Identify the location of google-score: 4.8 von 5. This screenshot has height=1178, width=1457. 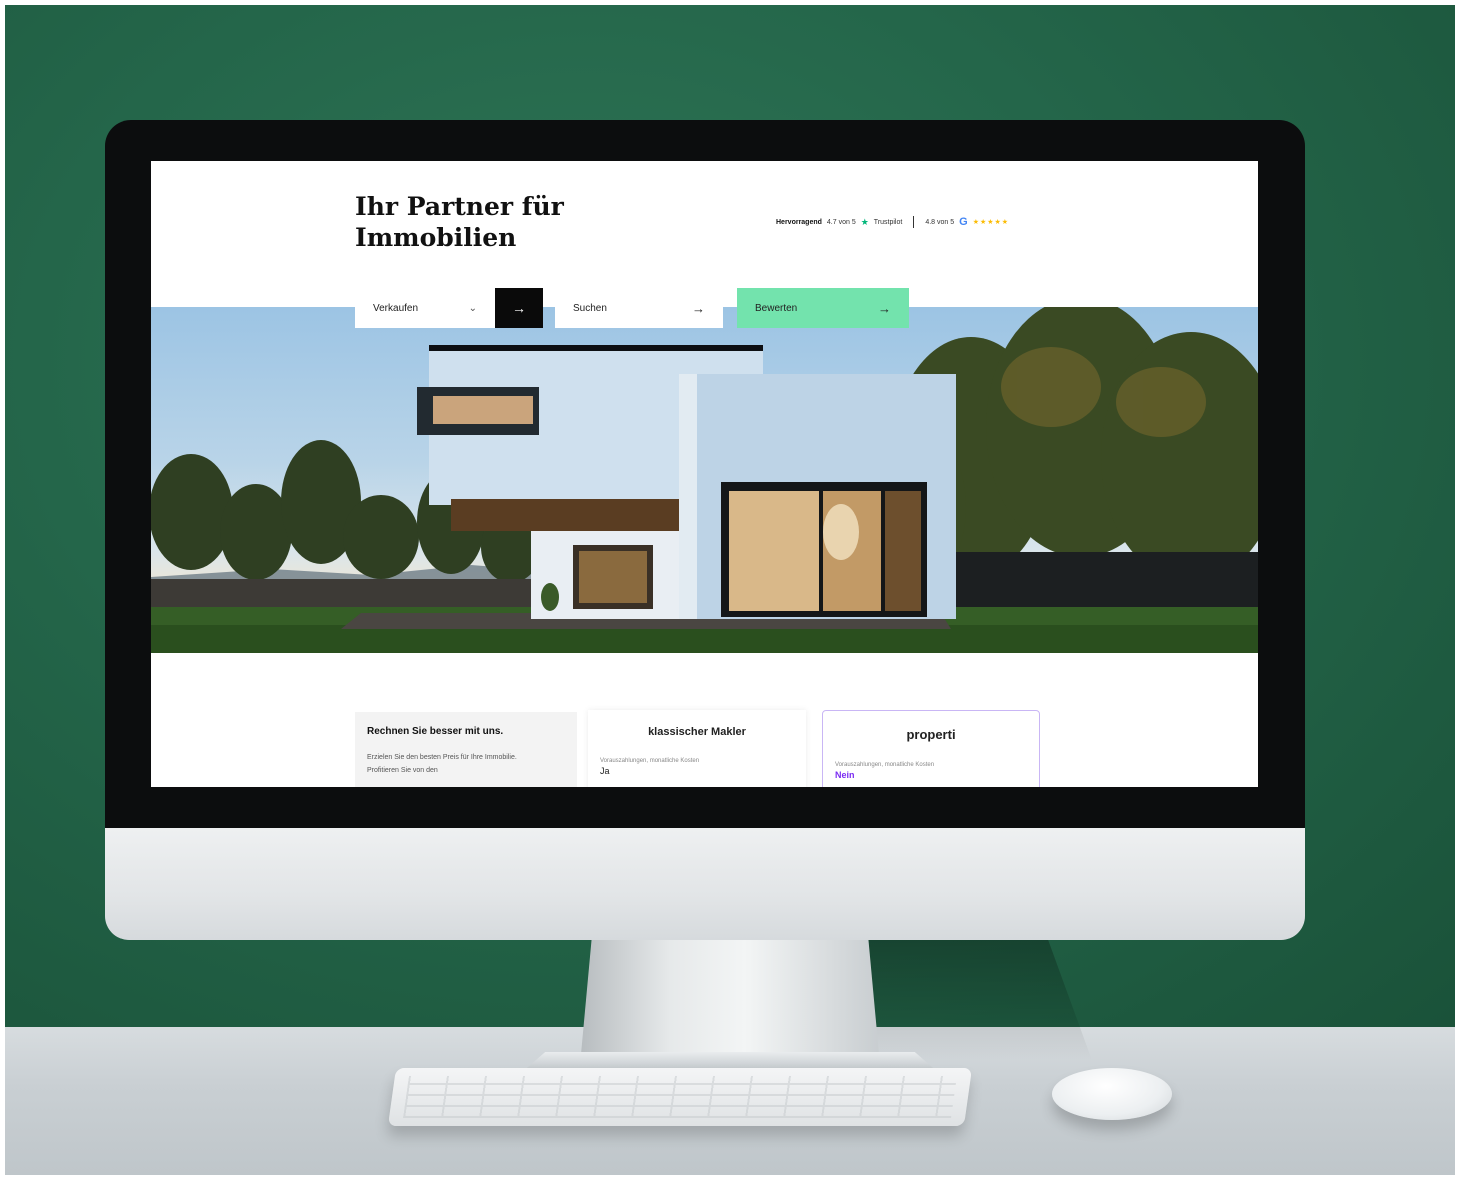
(940, 222).